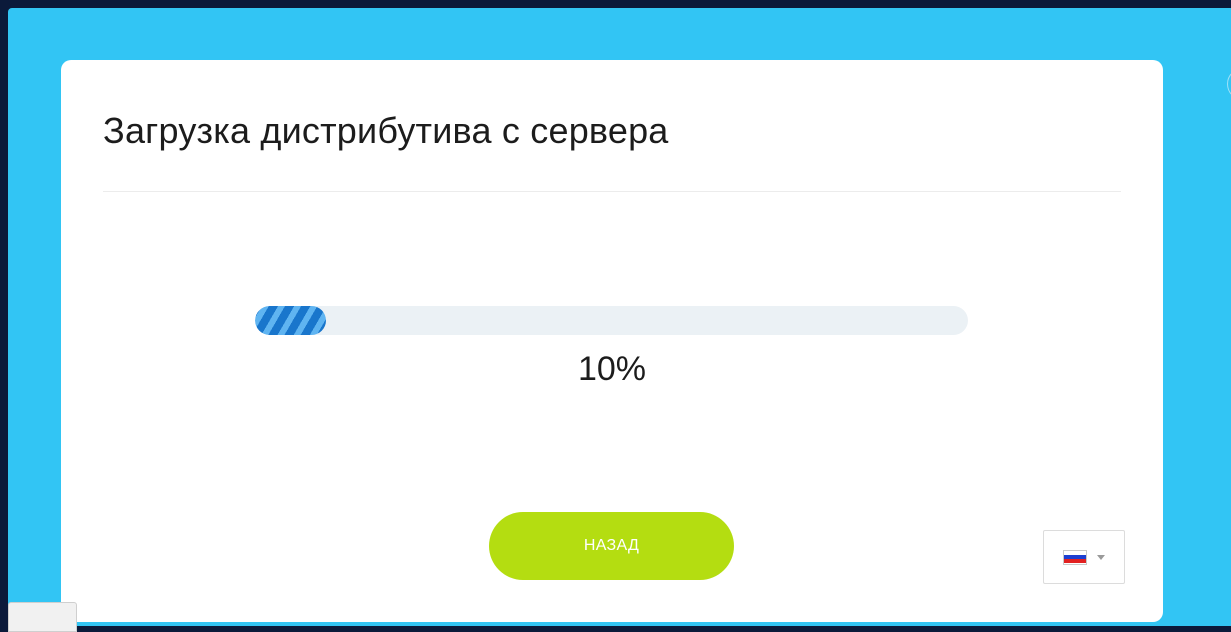 Image resolution: width=1231 pixels, height=632 pixels. What do you see at coordinates (612, 369) in the screenshot?
I see `progress-percent-label: 10%` at bounding box center [612, 369].